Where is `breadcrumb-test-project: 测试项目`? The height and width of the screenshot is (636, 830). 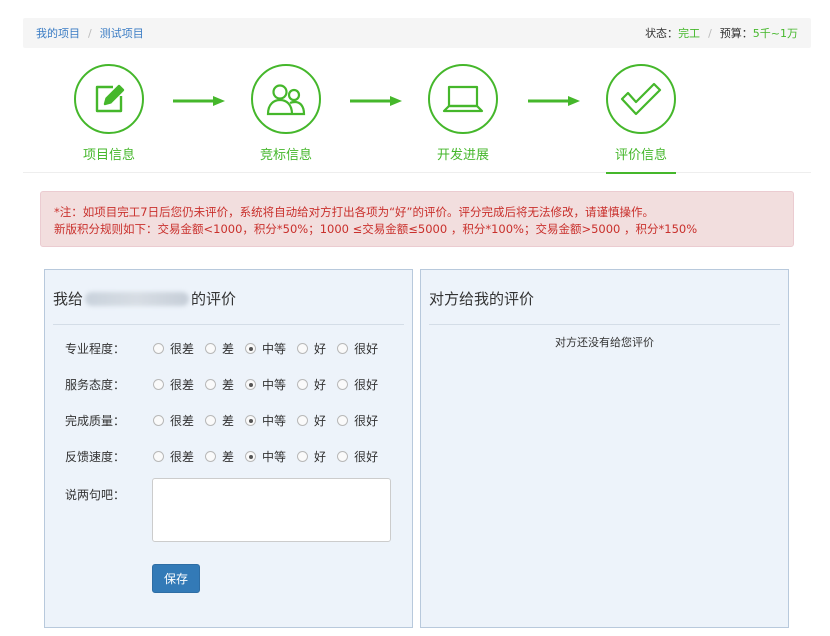
breadcrumb-test-project: 测试项目 is located at coordinates (122, 33).